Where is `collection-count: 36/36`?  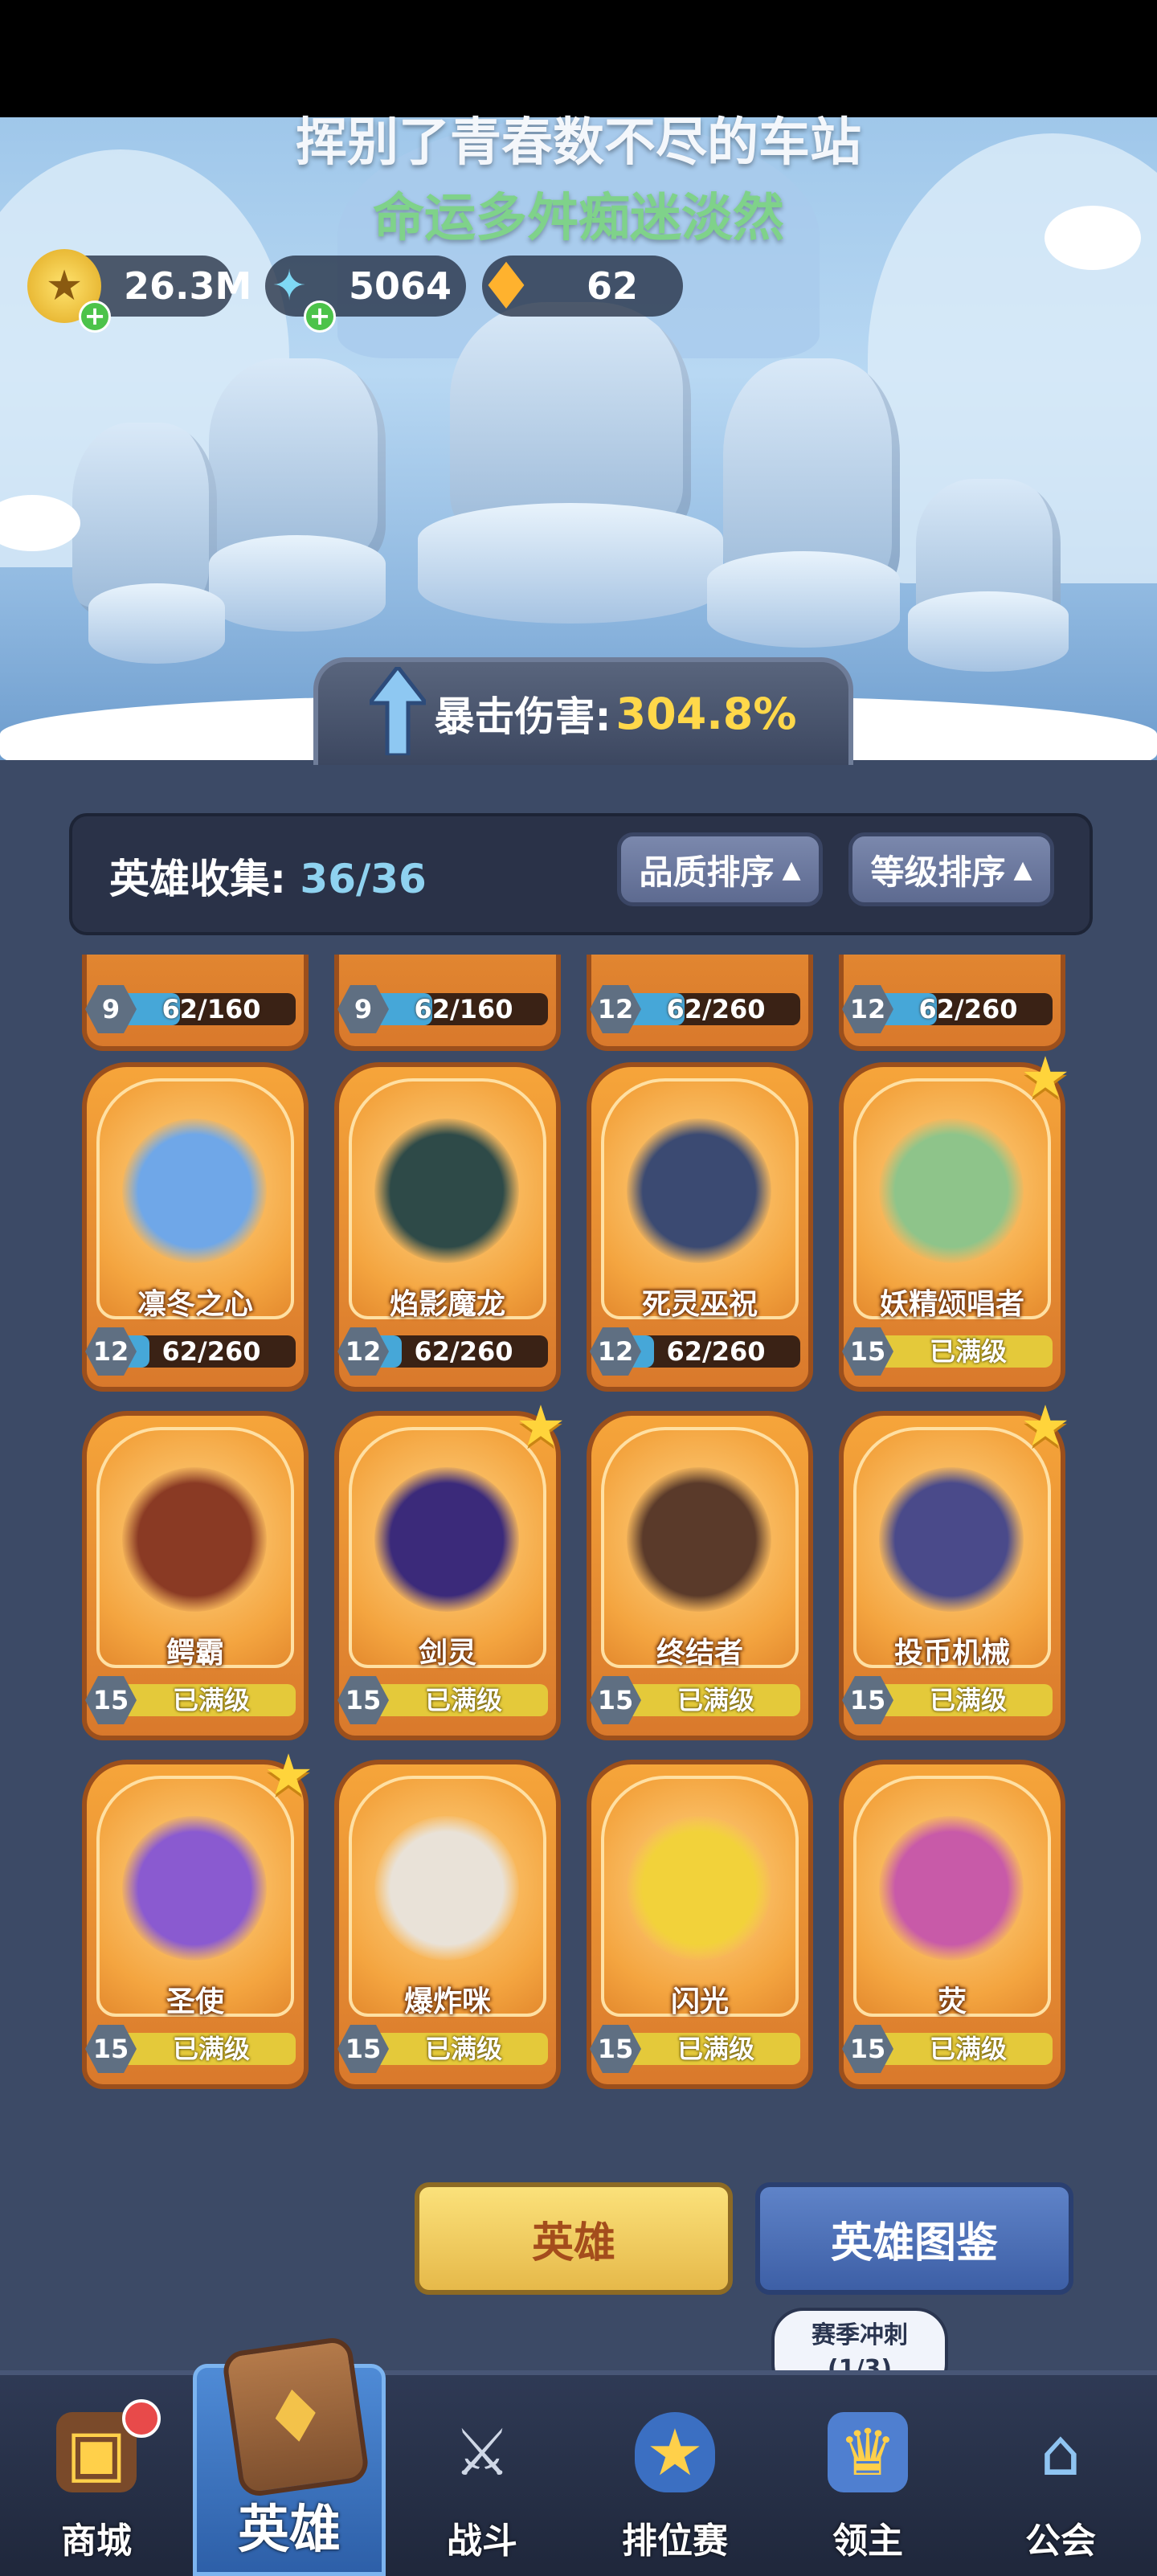 collection-count: 36/36 is located at coordinates (363, 879).